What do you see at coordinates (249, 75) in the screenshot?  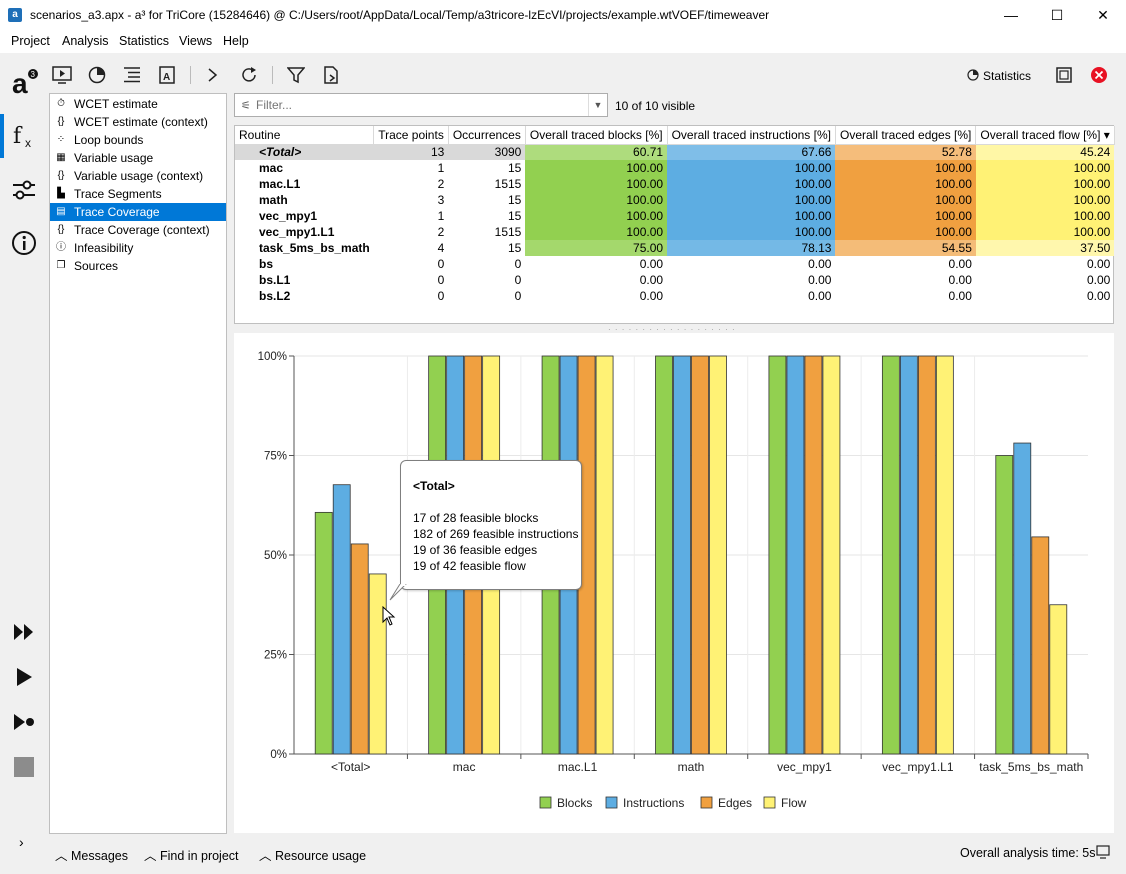 I see `refresh-icon` at bounding box center [249, 75].